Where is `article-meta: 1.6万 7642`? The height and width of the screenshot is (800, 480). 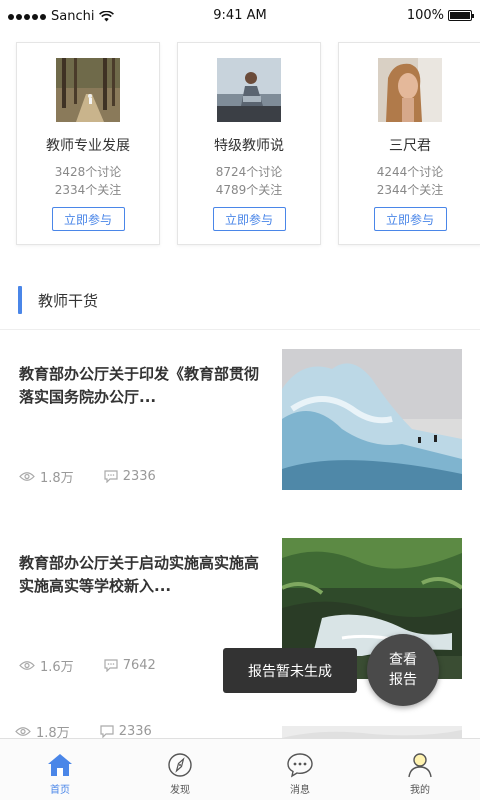
article-meta: 1.6万 7642 is located at coordinates (87, 665).